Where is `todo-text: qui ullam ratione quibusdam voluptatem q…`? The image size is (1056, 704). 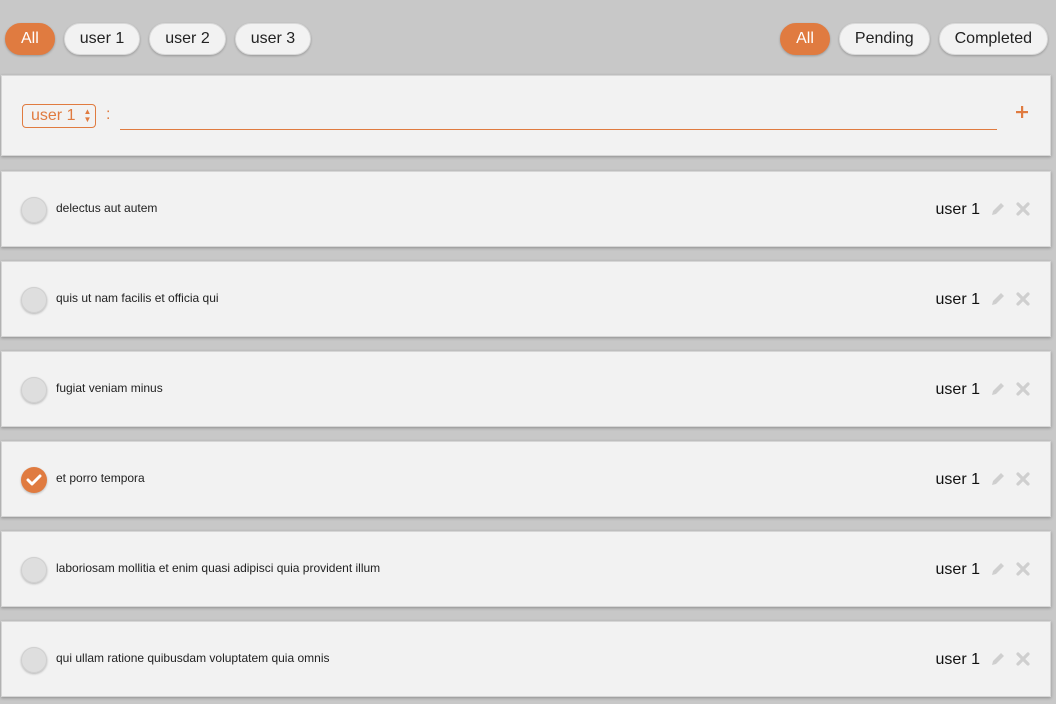 todo-text: qui ullam ratione quibusdam voluptatem q… is located at coordinates (193, 658).